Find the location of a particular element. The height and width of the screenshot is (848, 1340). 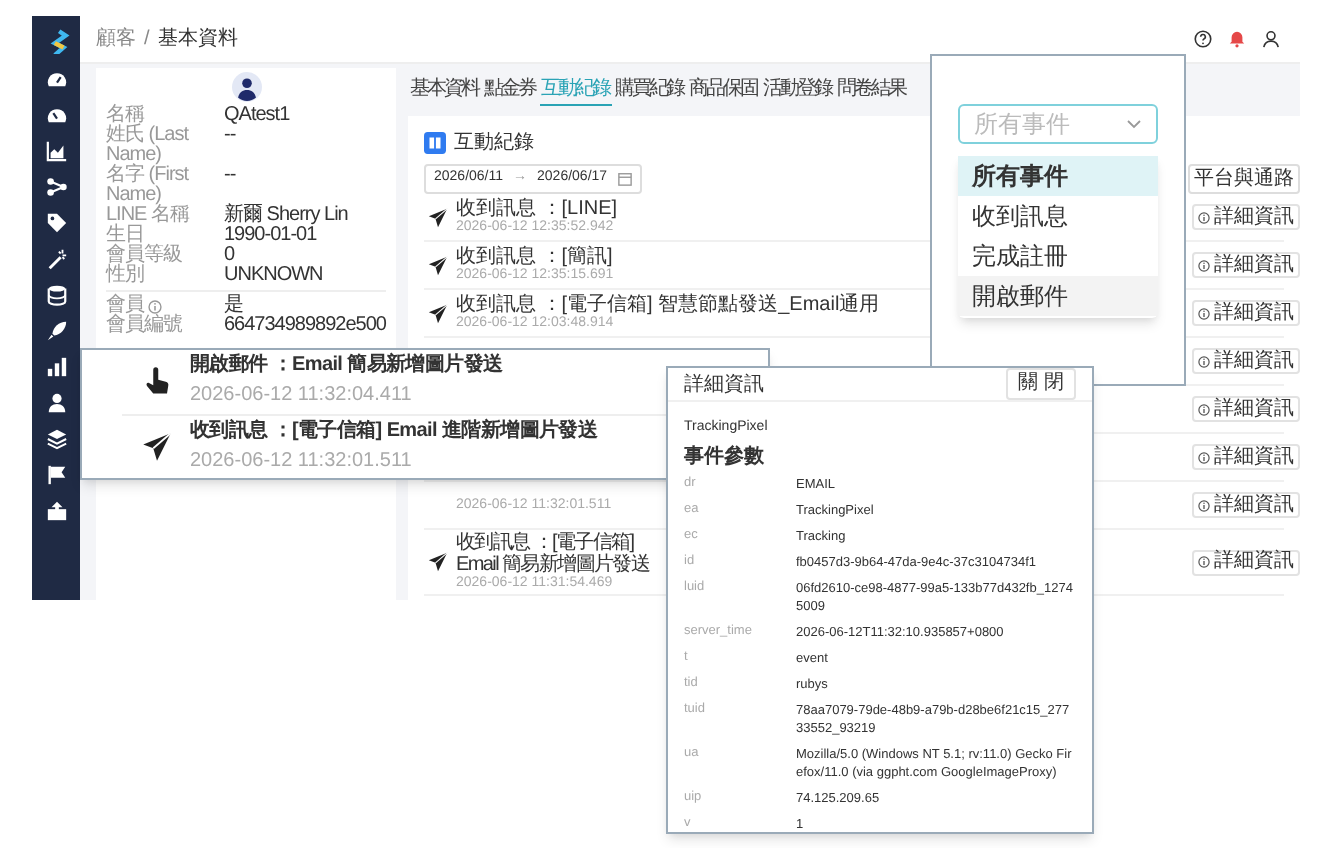

tab: 活動登錄 is located at coordinates (797, 90).